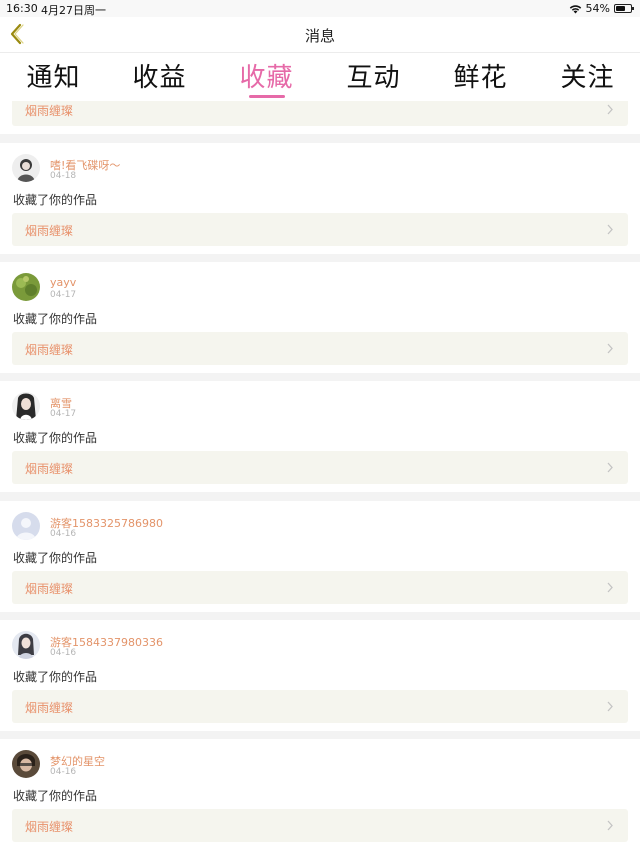  I want to click on tab-favorites: 收藏, so click(266, 75).